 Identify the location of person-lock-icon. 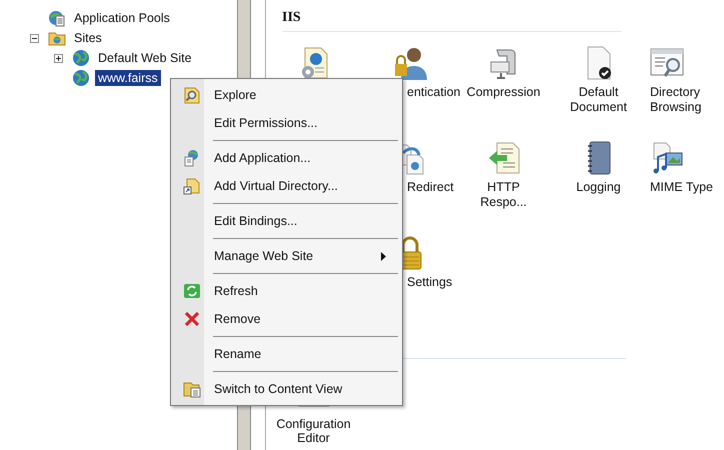
(410, 63).